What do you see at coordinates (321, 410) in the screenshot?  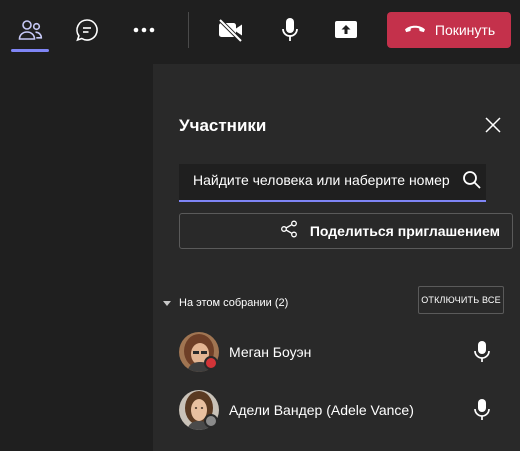 I see `participant-name: Адели Вандер (Adele Vance)` at bounding box center [321, 410].